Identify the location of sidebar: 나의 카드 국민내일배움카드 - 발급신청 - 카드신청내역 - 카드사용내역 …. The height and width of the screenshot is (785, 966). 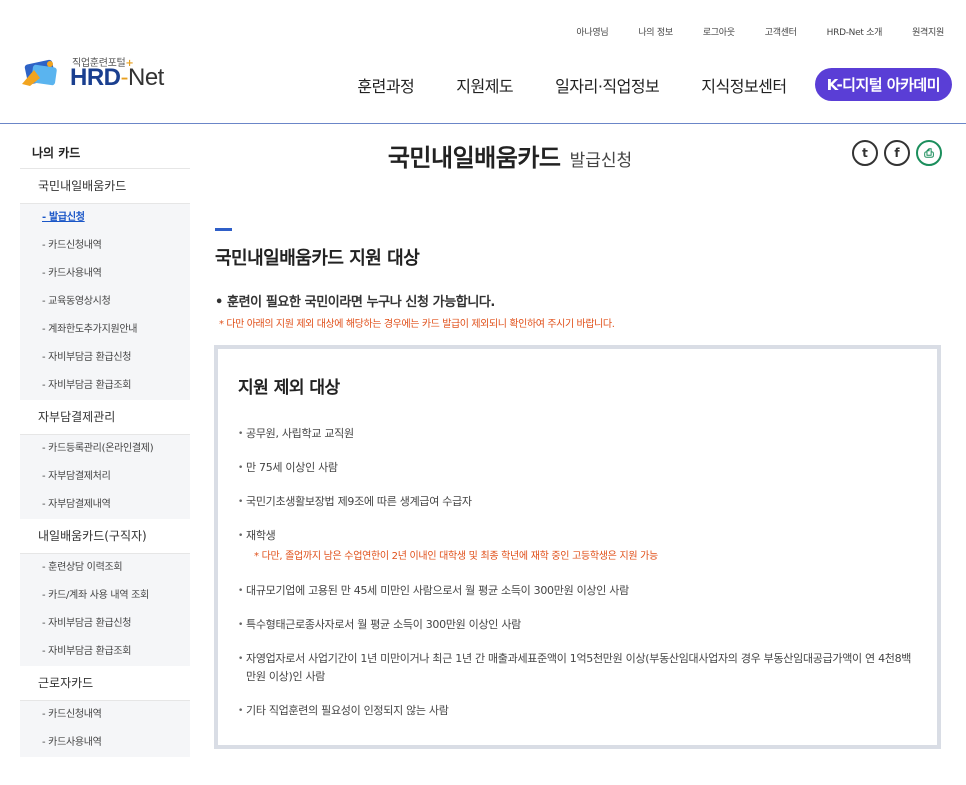
(105, 447).